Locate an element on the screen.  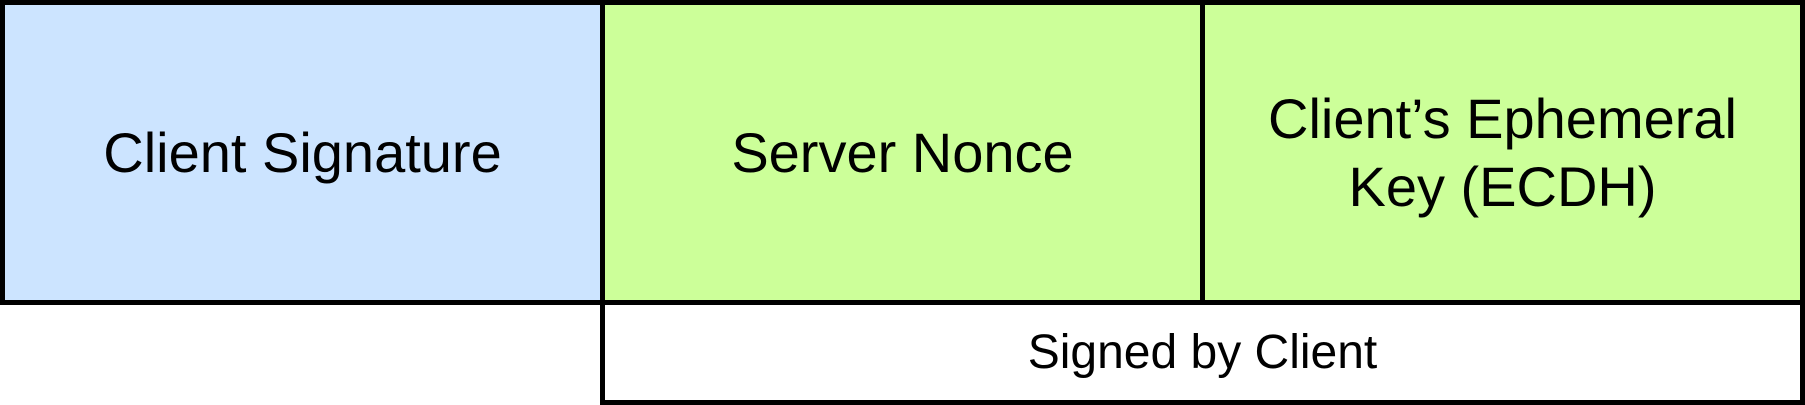
client-signature-label: Client Signature is located at coordinates (302, 152).